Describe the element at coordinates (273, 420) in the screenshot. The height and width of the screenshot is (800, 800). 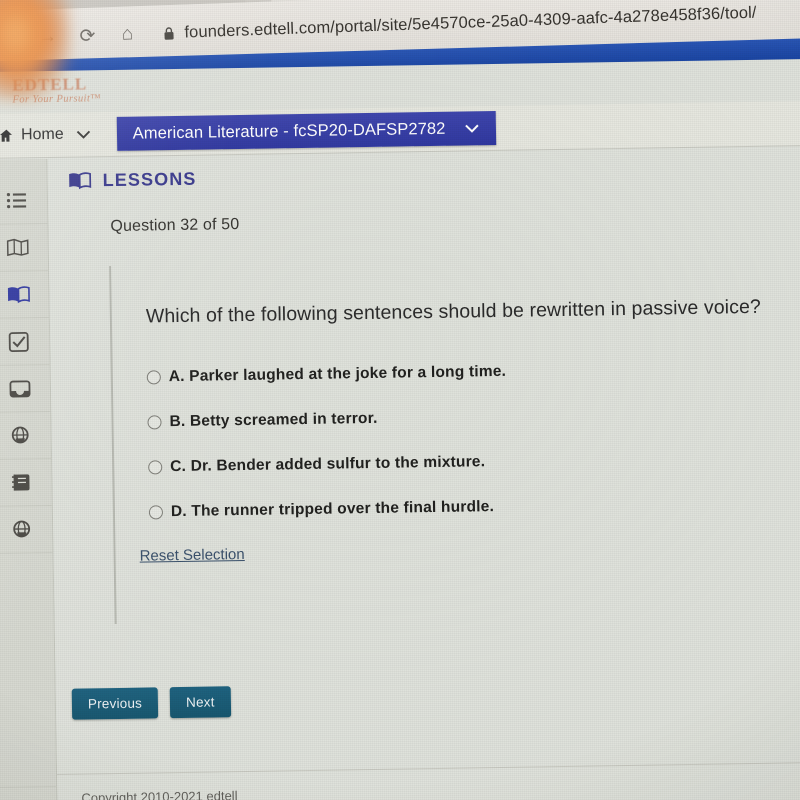
I see `answer-option-b-label: B. Betty screamed in terror.` at that location.